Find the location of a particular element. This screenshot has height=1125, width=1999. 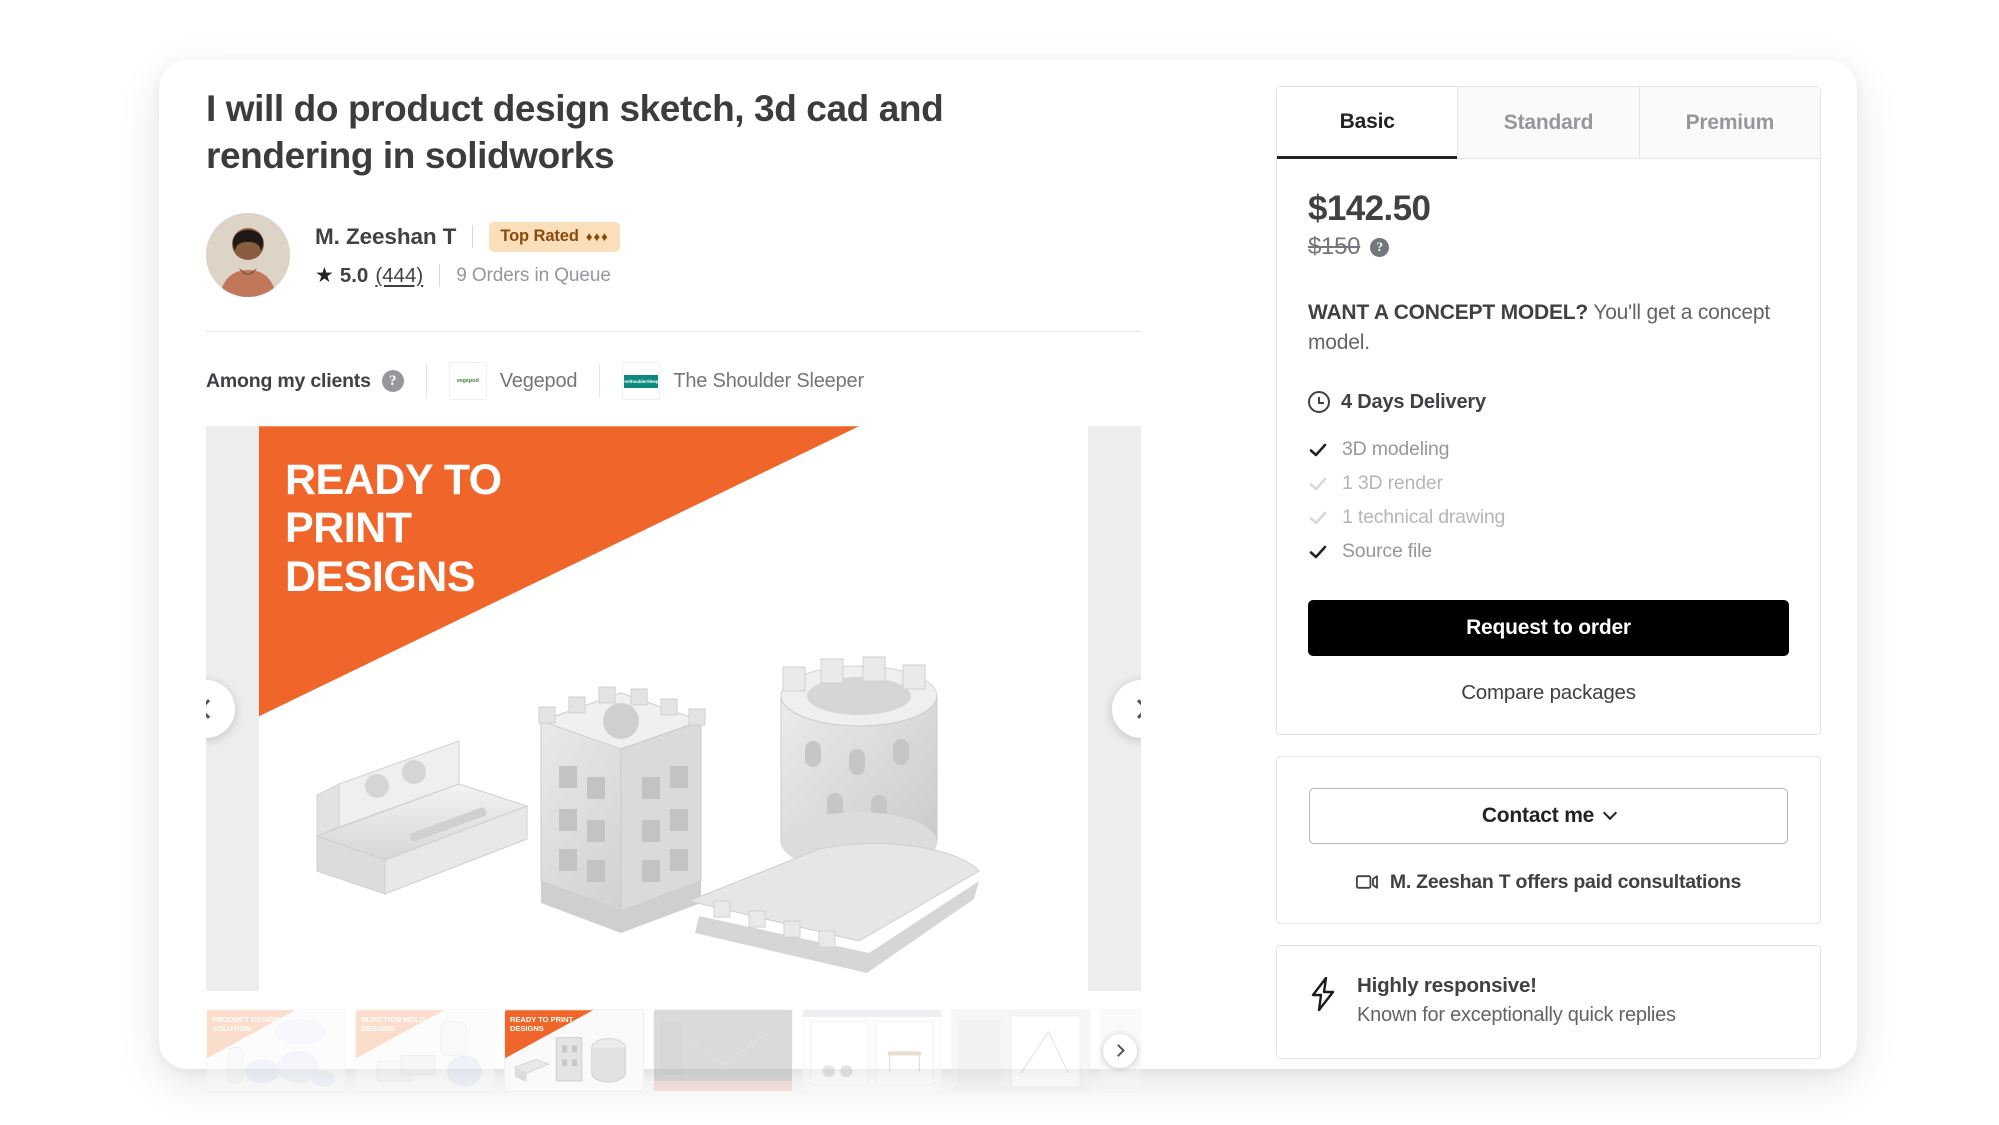

chevron-left-icon is located at coordinates (212, 708).